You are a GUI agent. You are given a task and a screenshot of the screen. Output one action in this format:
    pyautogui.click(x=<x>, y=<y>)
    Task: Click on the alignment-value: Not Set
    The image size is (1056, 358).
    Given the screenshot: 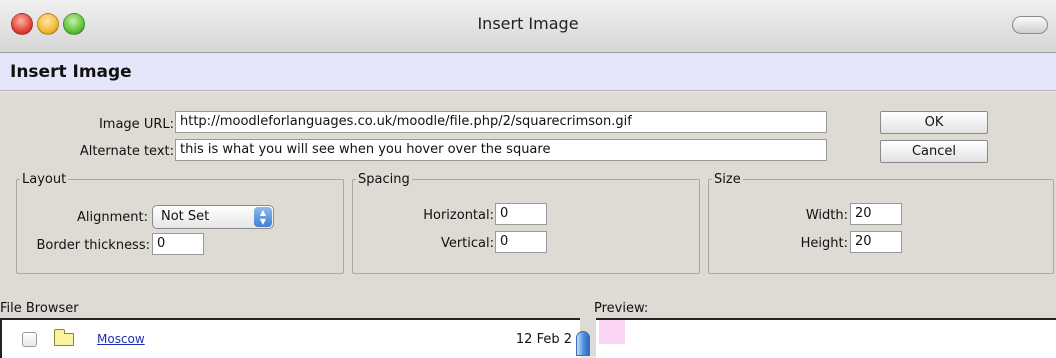 What is the action you would take?
    pyautogui.click(x=185, y=216)
    